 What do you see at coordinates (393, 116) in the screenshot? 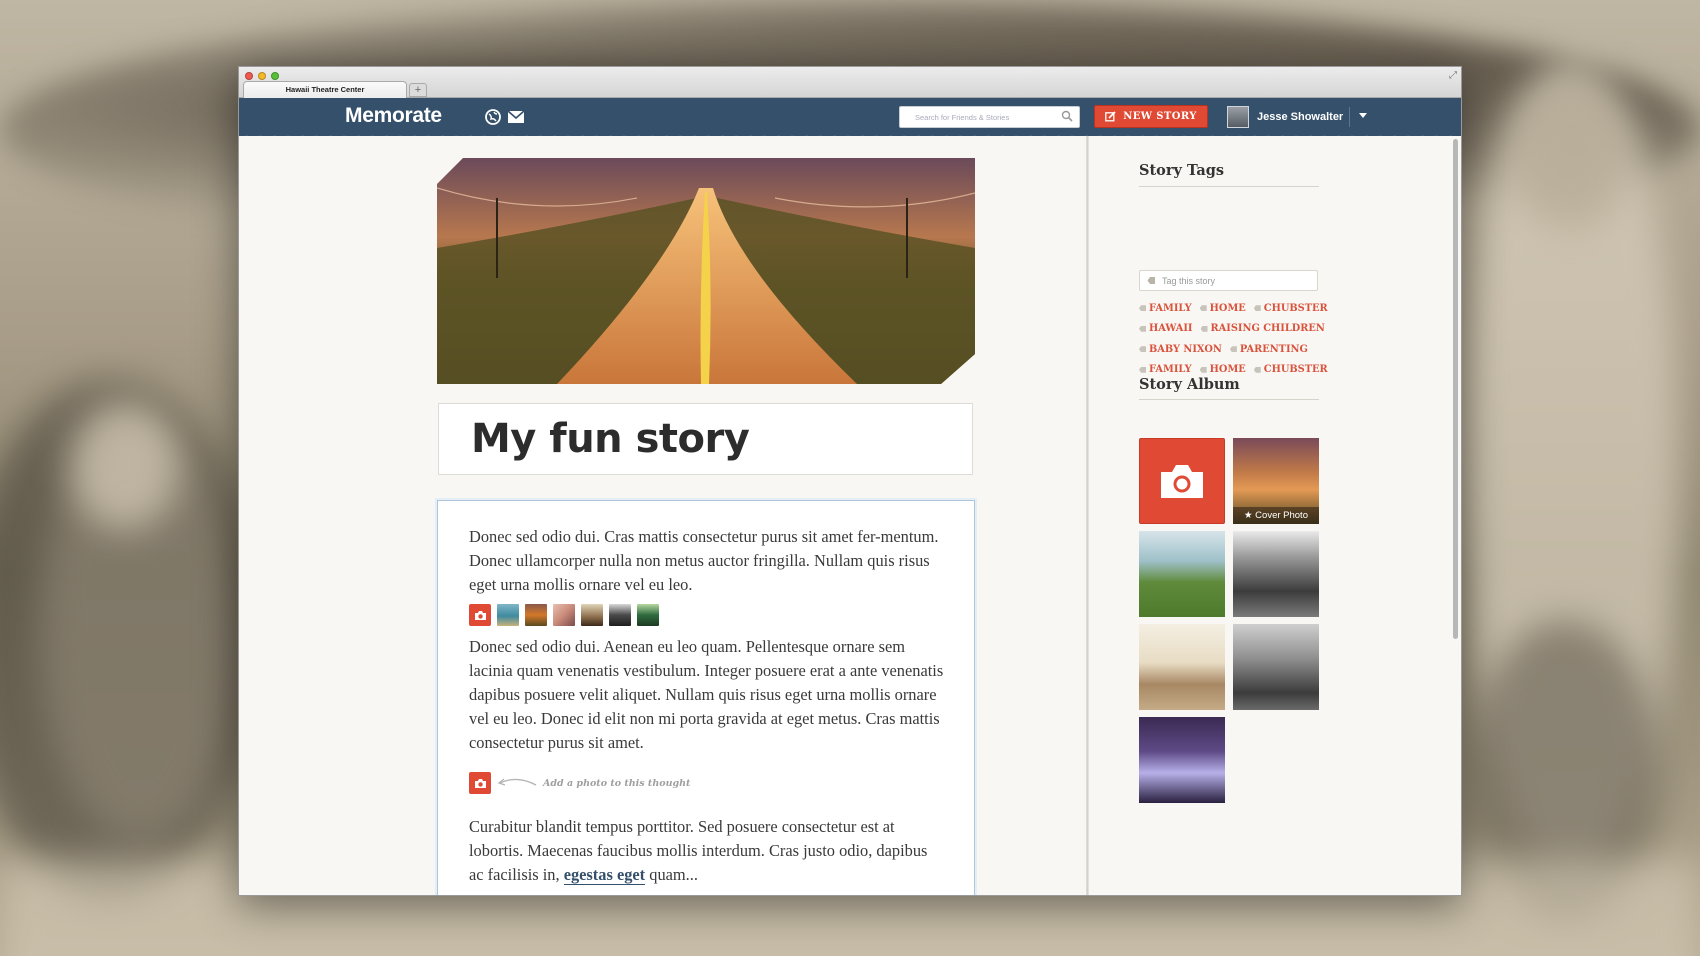
I see `app-logo: Memorate` at bounding box center [393, 116].